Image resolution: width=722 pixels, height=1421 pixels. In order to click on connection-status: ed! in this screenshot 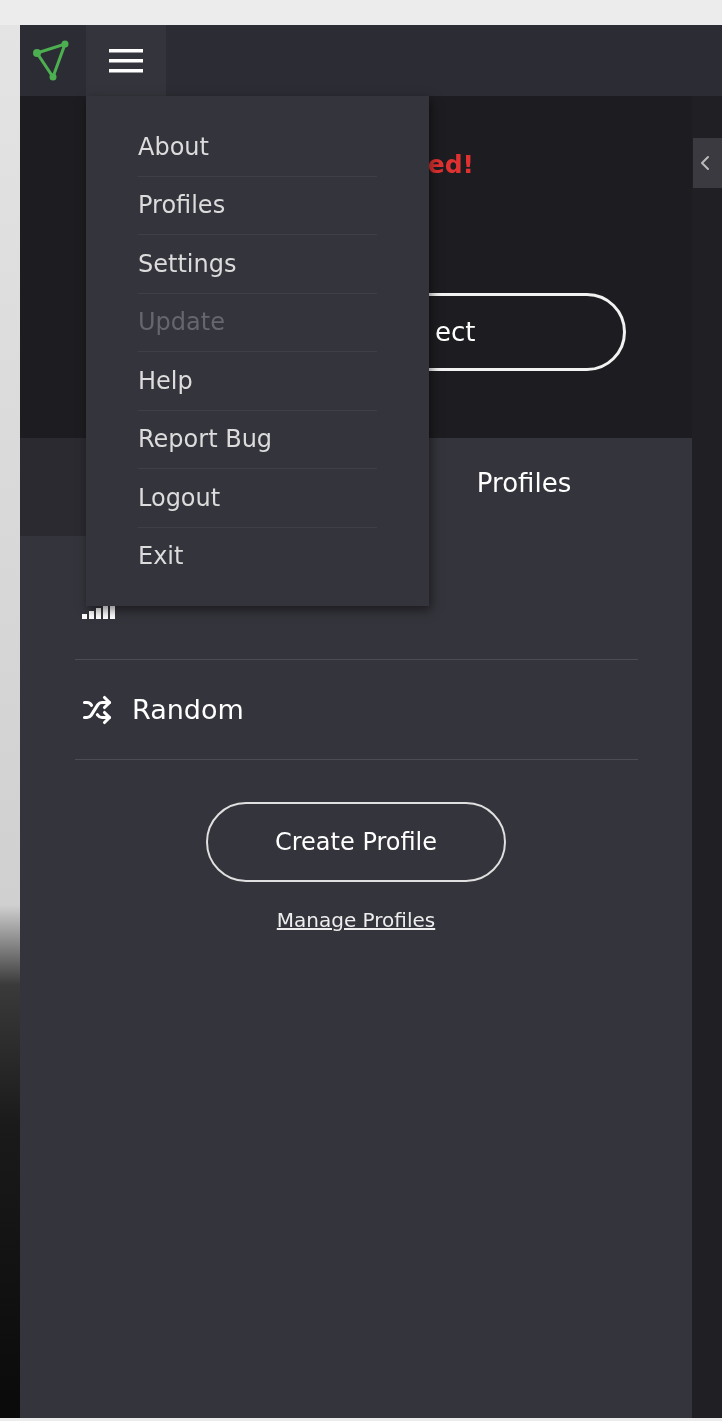, I will do `click(450, 164)`.